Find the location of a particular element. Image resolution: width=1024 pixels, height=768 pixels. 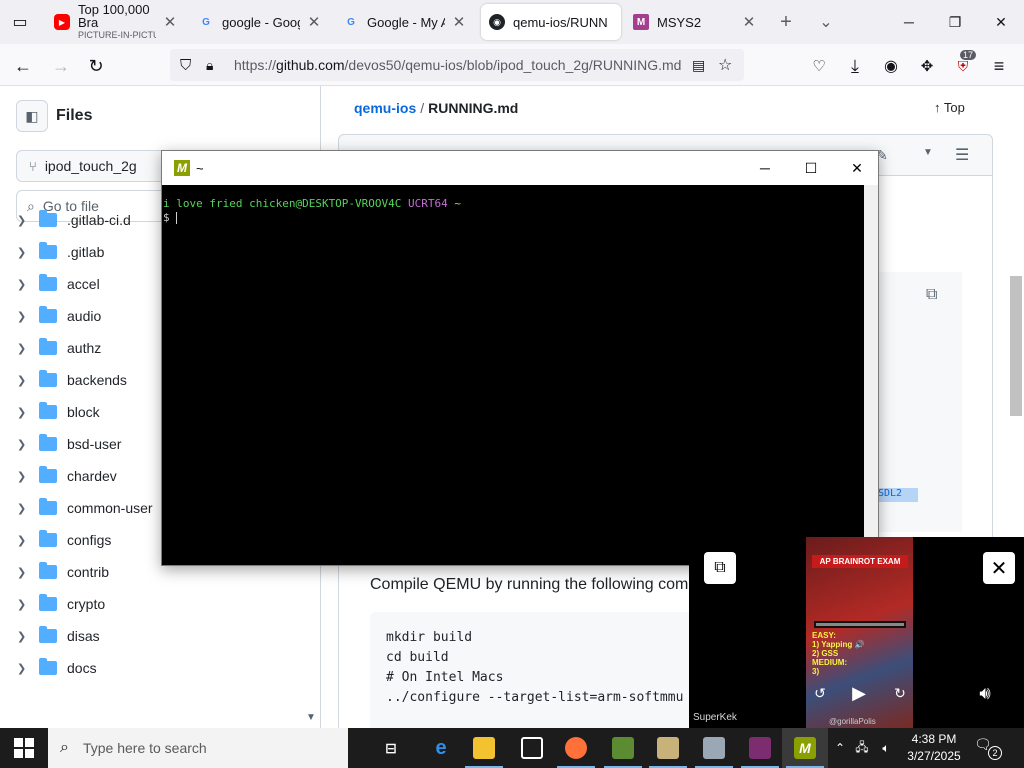

scroll-down-arrow-icon: ▼ is located at coordinates (311, 717).